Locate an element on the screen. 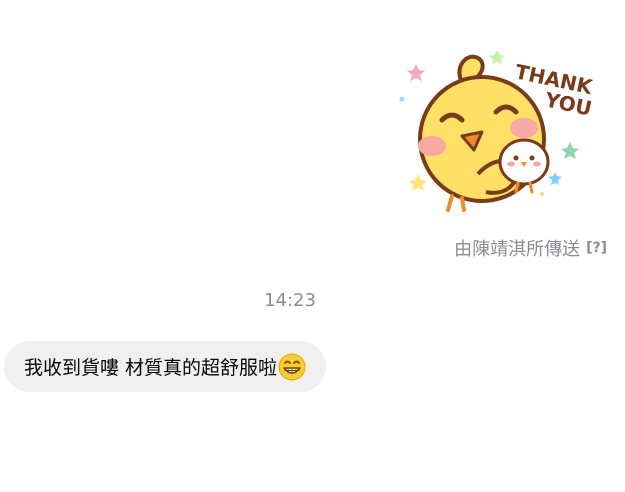  sent-by-text: 由陳靖淇所傳送 is located at coordinates (517, 249).